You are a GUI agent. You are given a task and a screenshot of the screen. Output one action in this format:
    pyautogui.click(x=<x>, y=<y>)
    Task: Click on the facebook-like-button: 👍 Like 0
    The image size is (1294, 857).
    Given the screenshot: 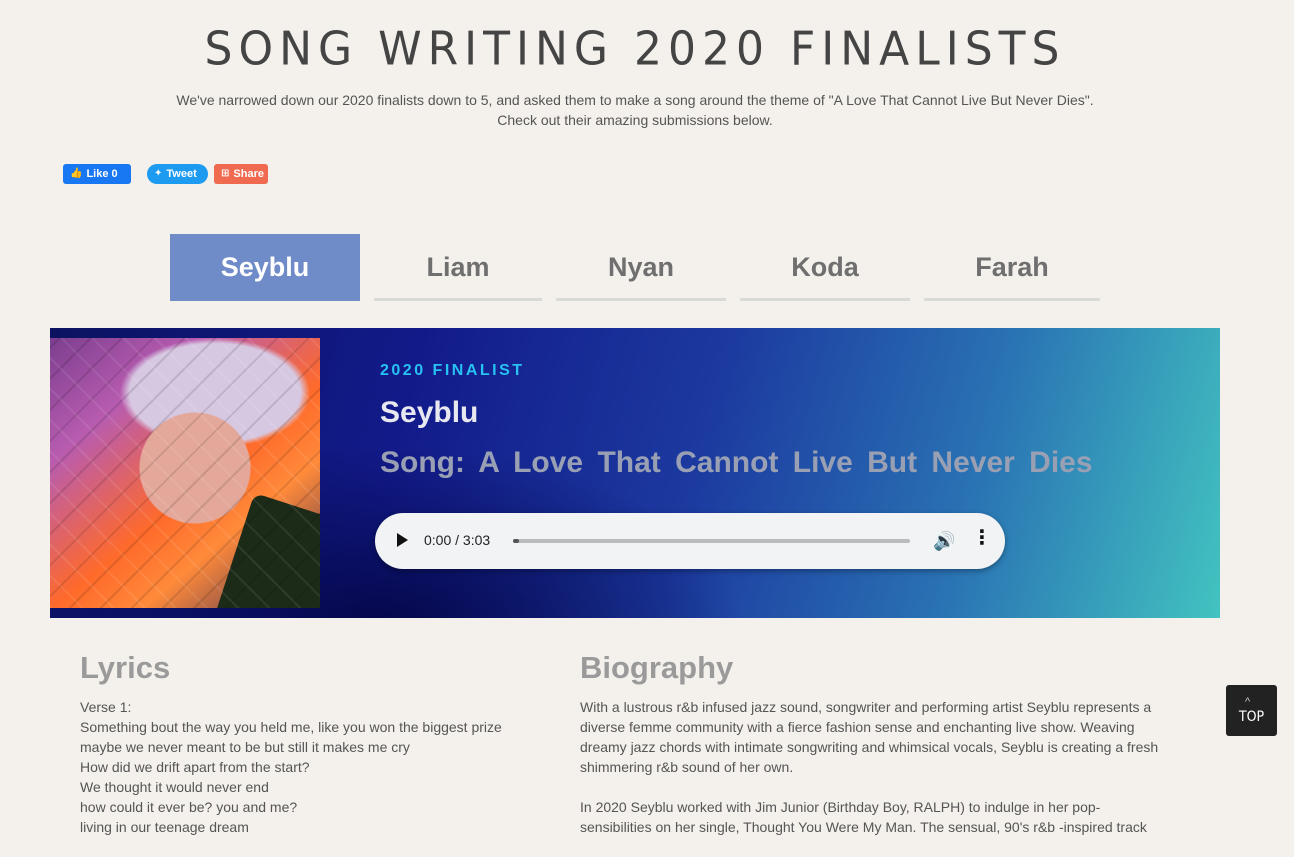 What is the action you would take?
    pyautogui.click(x=97, y=174)
    